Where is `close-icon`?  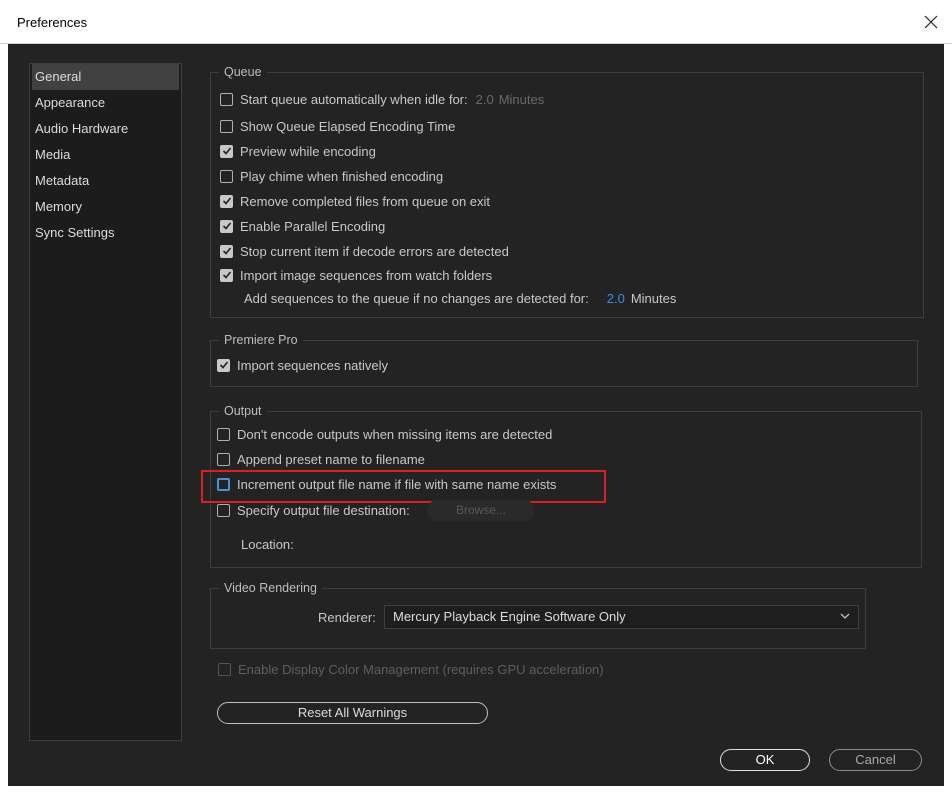
close-icon is located at coordinates (931, 22).